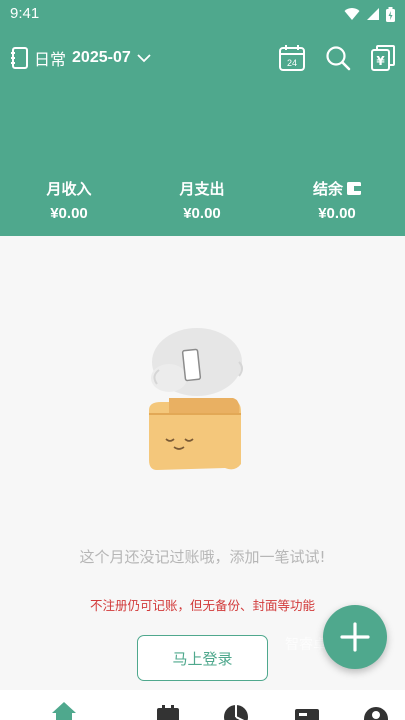  I want to click on tab-profile, so click(376, 710).